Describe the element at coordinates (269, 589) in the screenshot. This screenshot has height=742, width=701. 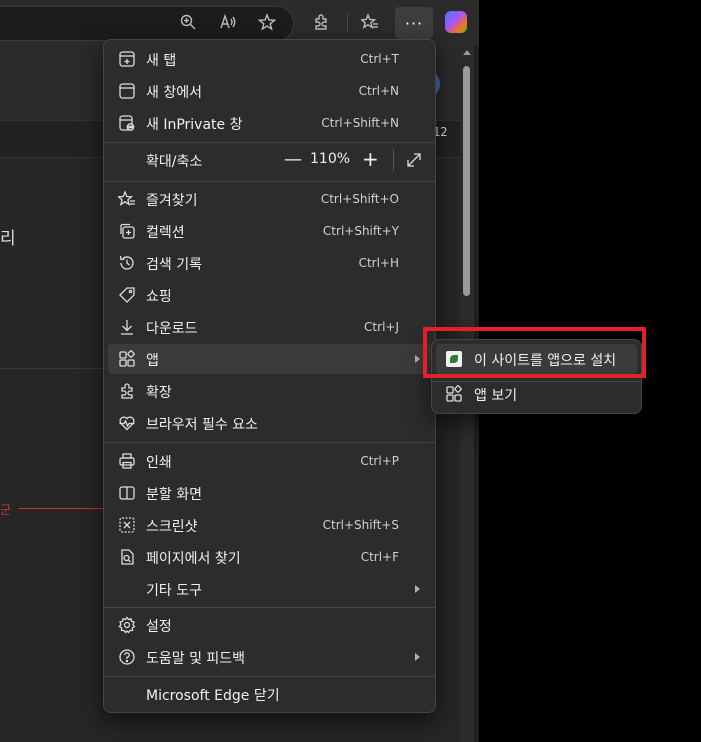
I see `menu-item-more-tools: 기타 도구` at that location.